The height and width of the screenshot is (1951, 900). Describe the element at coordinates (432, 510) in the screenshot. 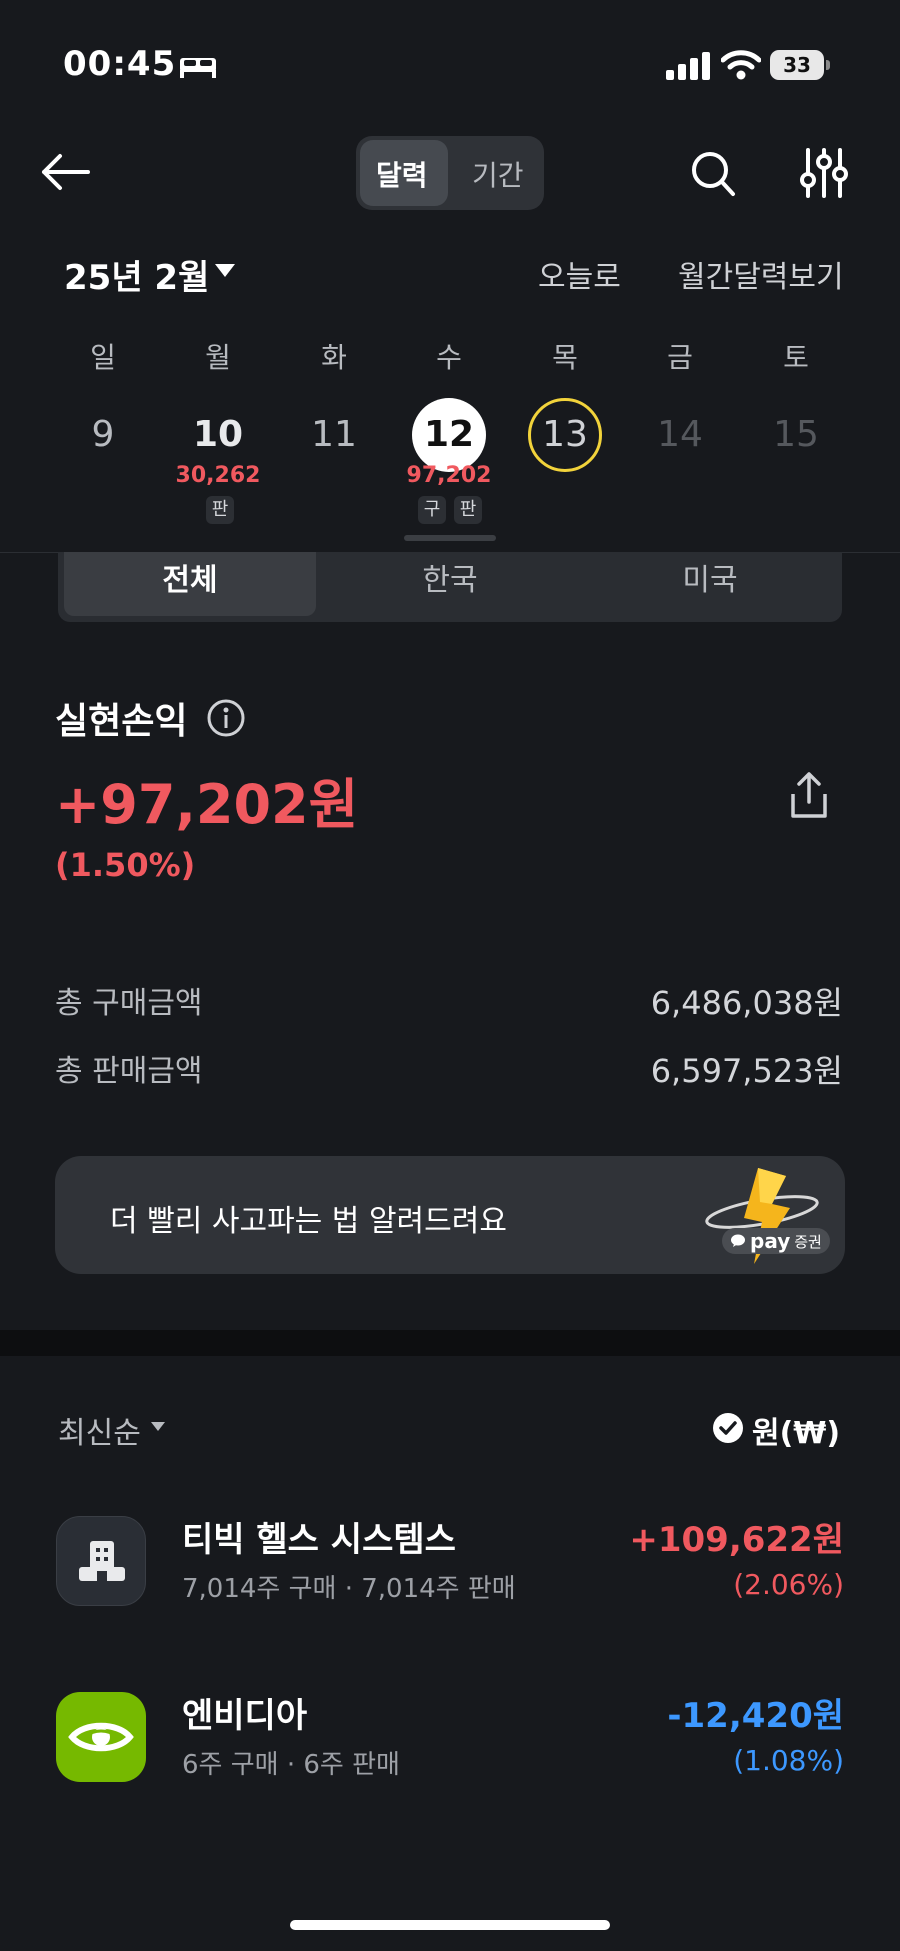

I see `buy-chip: 구` at that location.